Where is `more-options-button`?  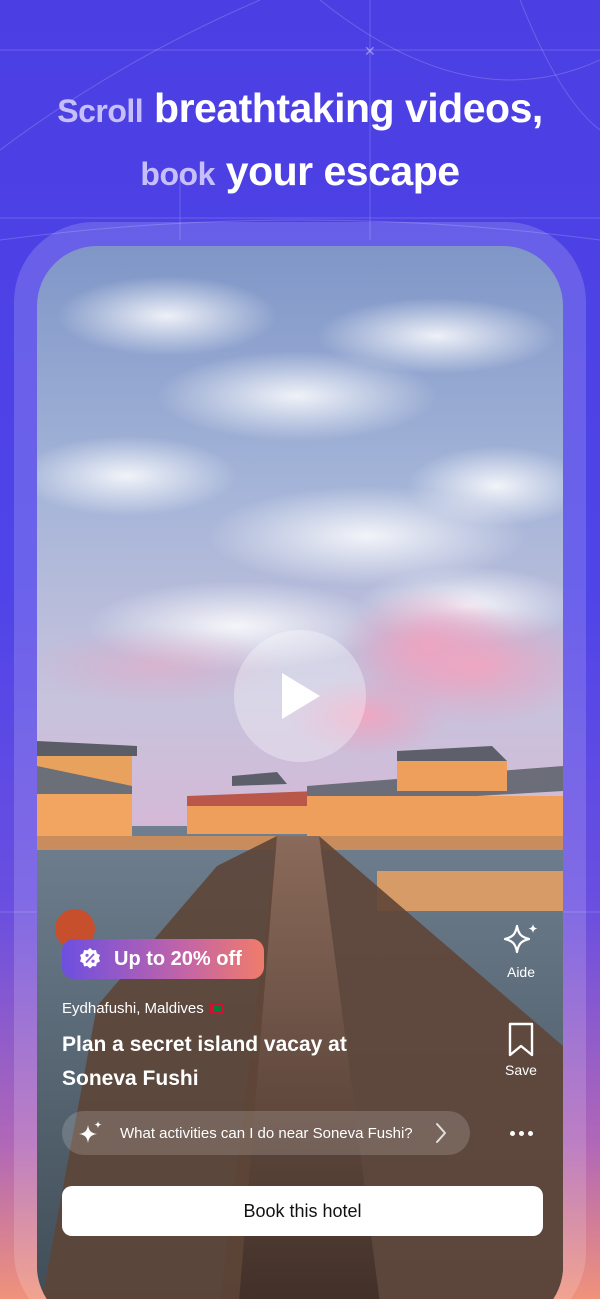 more-options-button is located at coordinates (521, 1133).